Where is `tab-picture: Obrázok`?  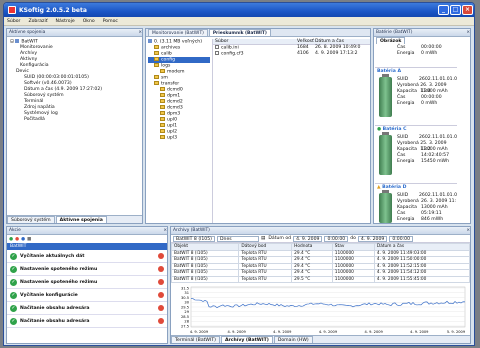
tab-picture: Obrázok is located at coordinates (391, 40).